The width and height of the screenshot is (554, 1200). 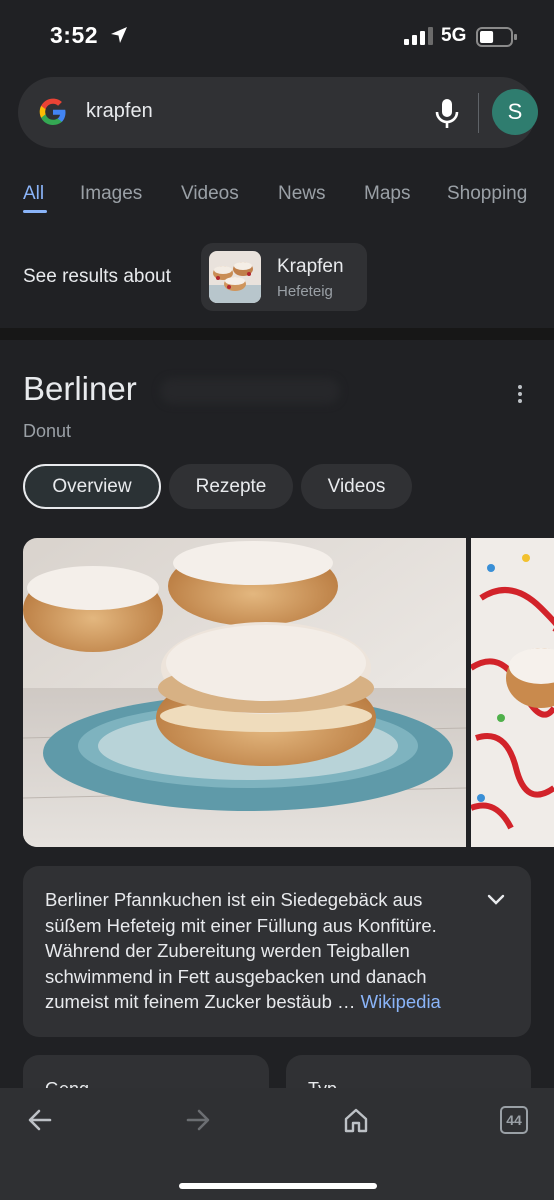 I want to click on see-results-about: See results about Krapfen Hefeteig, so click(x=277, y=278).